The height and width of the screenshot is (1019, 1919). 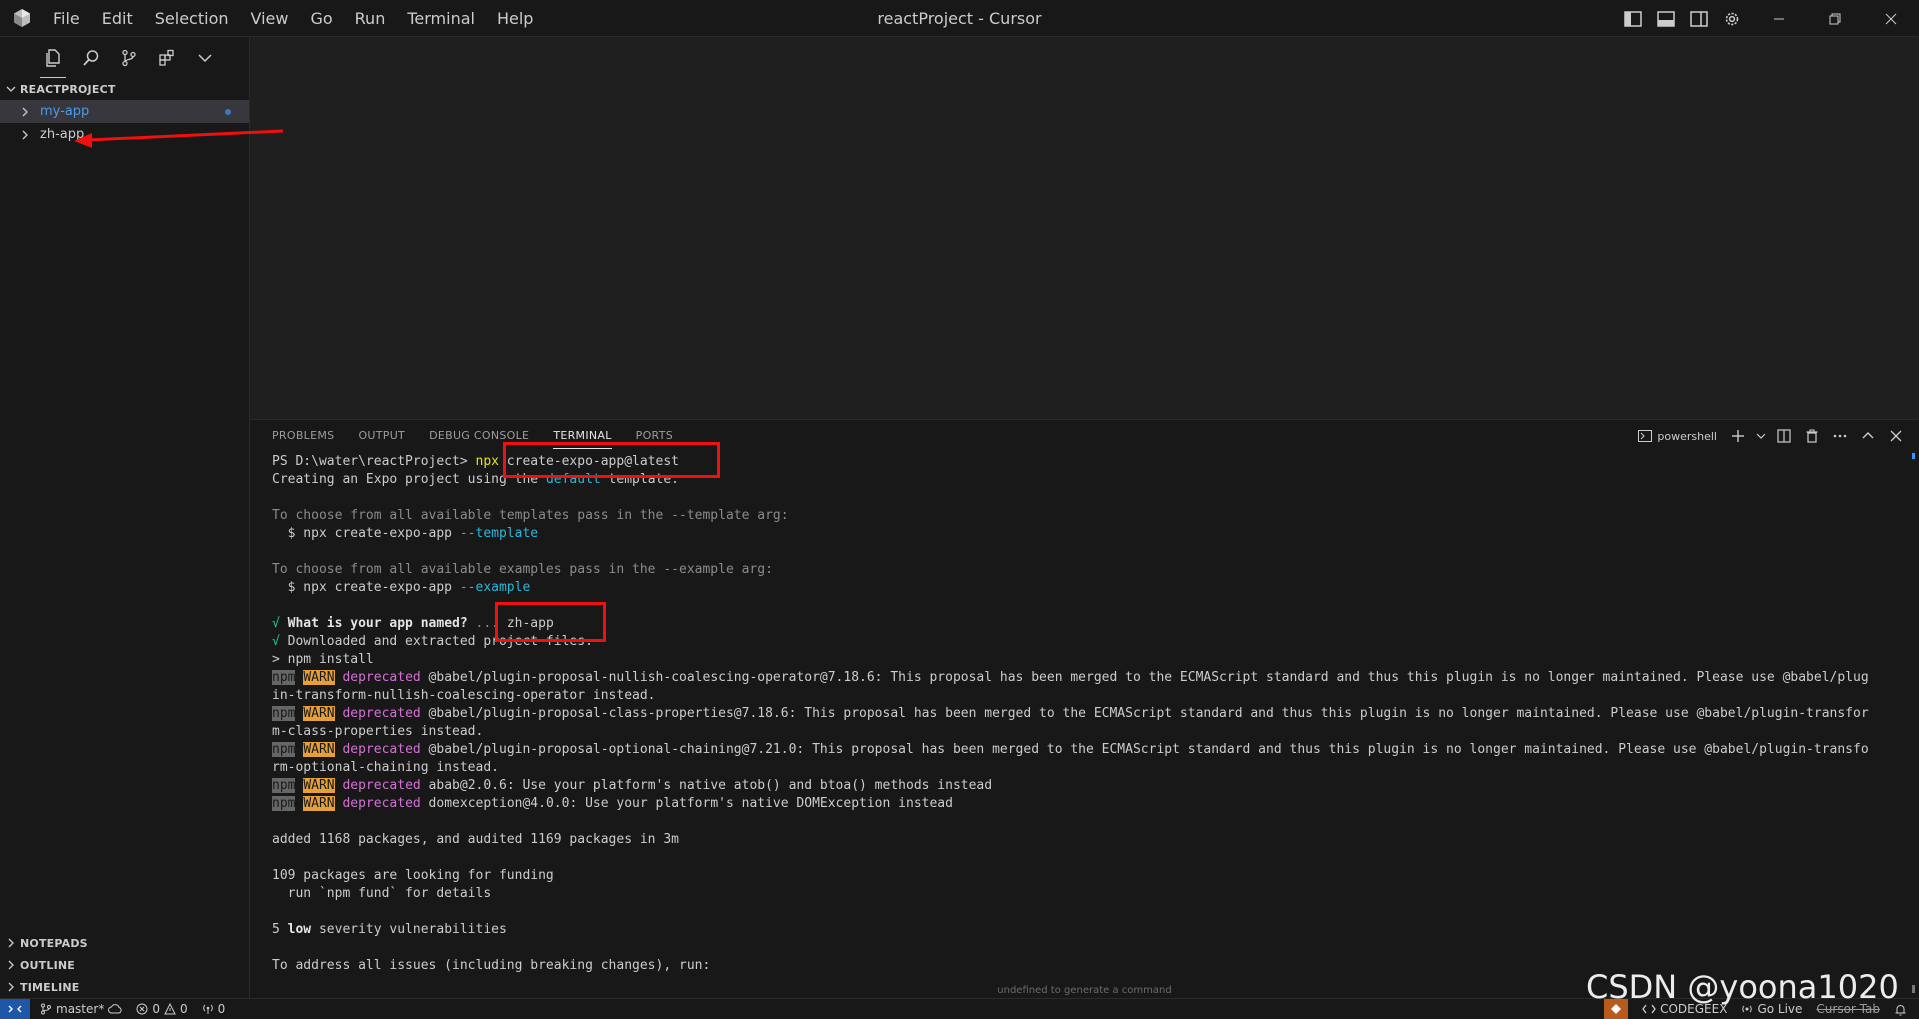 What do you see at coordinates (170, 1009) in the screenshot?
I see `warning-icon` at bounding box center [170, 1009].